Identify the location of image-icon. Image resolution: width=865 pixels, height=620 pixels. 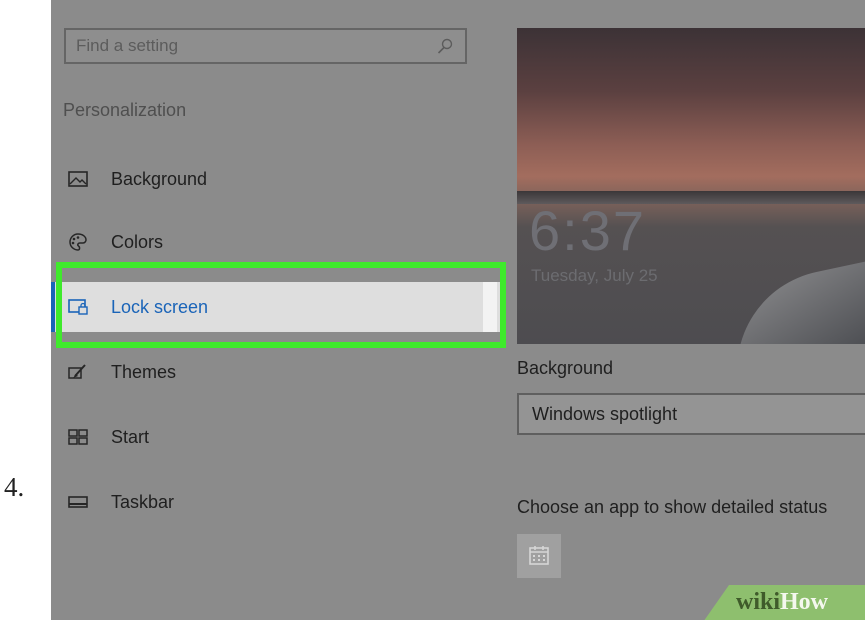
(78, 179).